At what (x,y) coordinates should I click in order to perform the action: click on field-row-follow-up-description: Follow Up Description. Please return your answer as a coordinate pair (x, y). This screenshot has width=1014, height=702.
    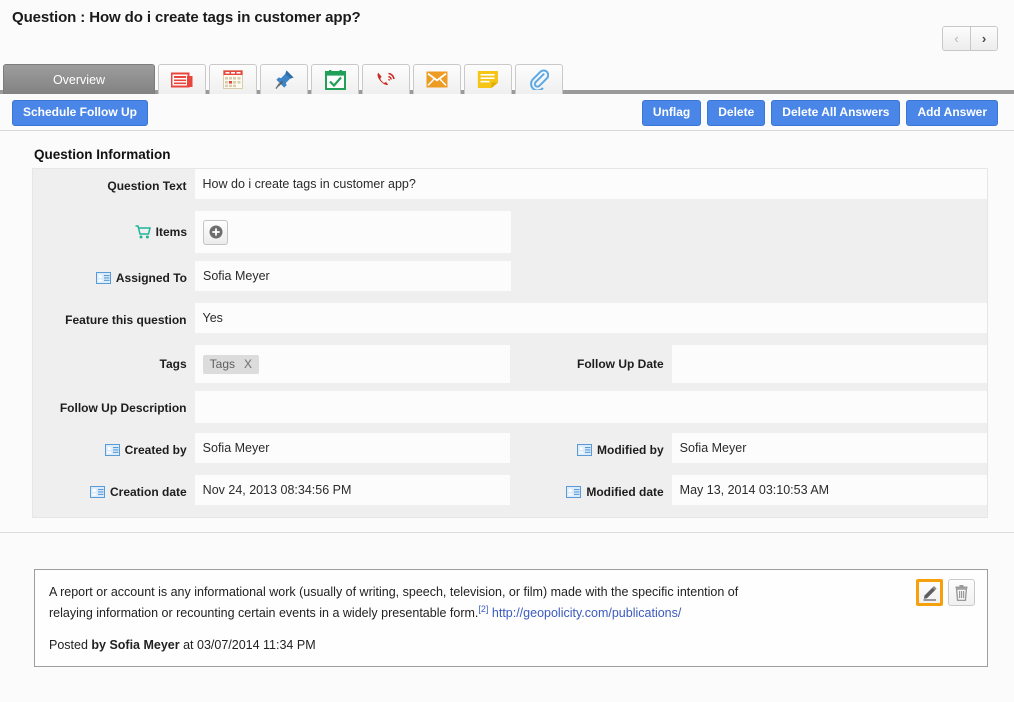
    Looking at the image, I should click on (510, 408).